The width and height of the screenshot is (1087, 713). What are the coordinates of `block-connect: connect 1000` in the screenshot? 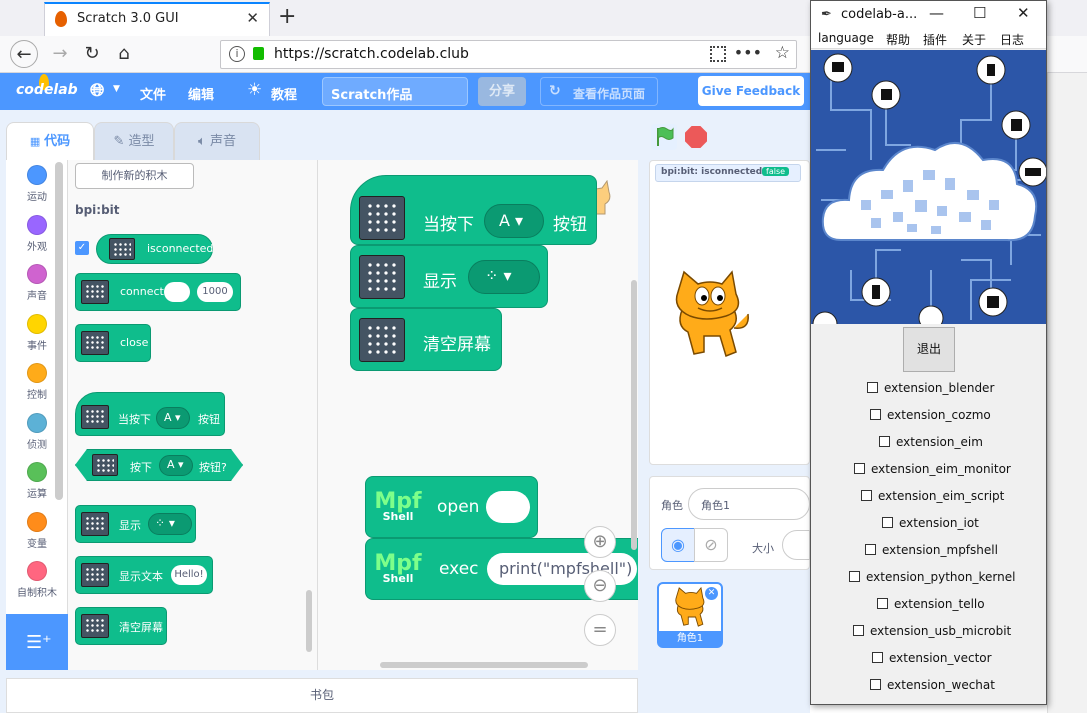 It's located at (158, 292).